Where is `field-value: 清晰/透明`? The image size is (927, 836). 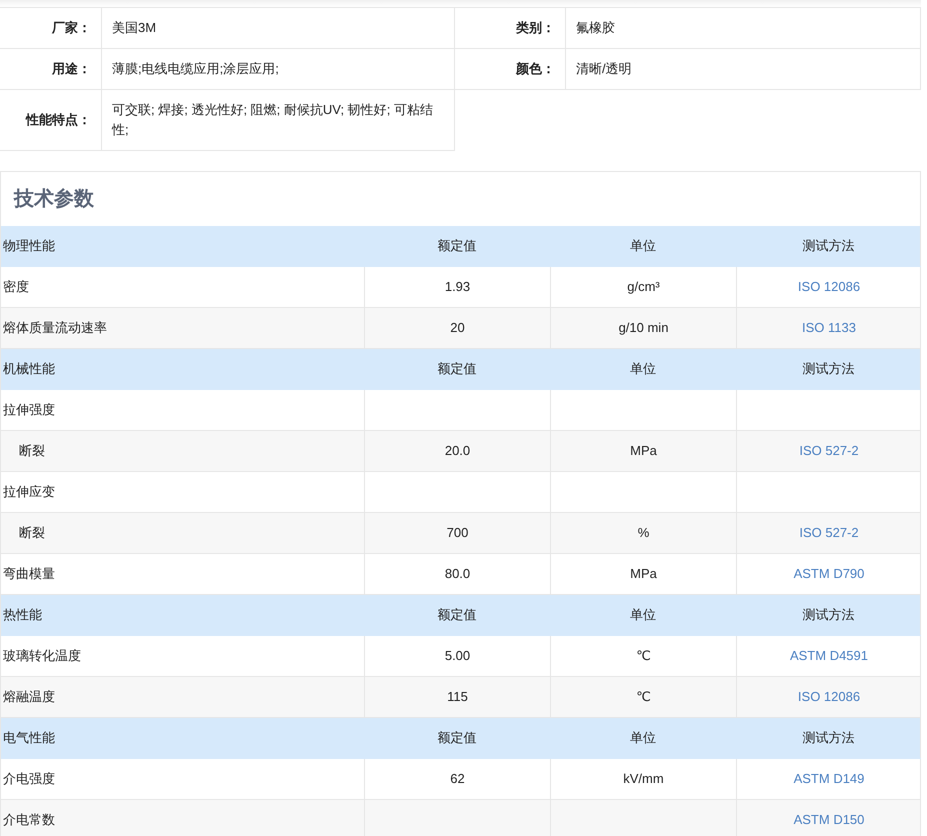 field-value: 清晰/透明 is located at coordinates (743, 69).